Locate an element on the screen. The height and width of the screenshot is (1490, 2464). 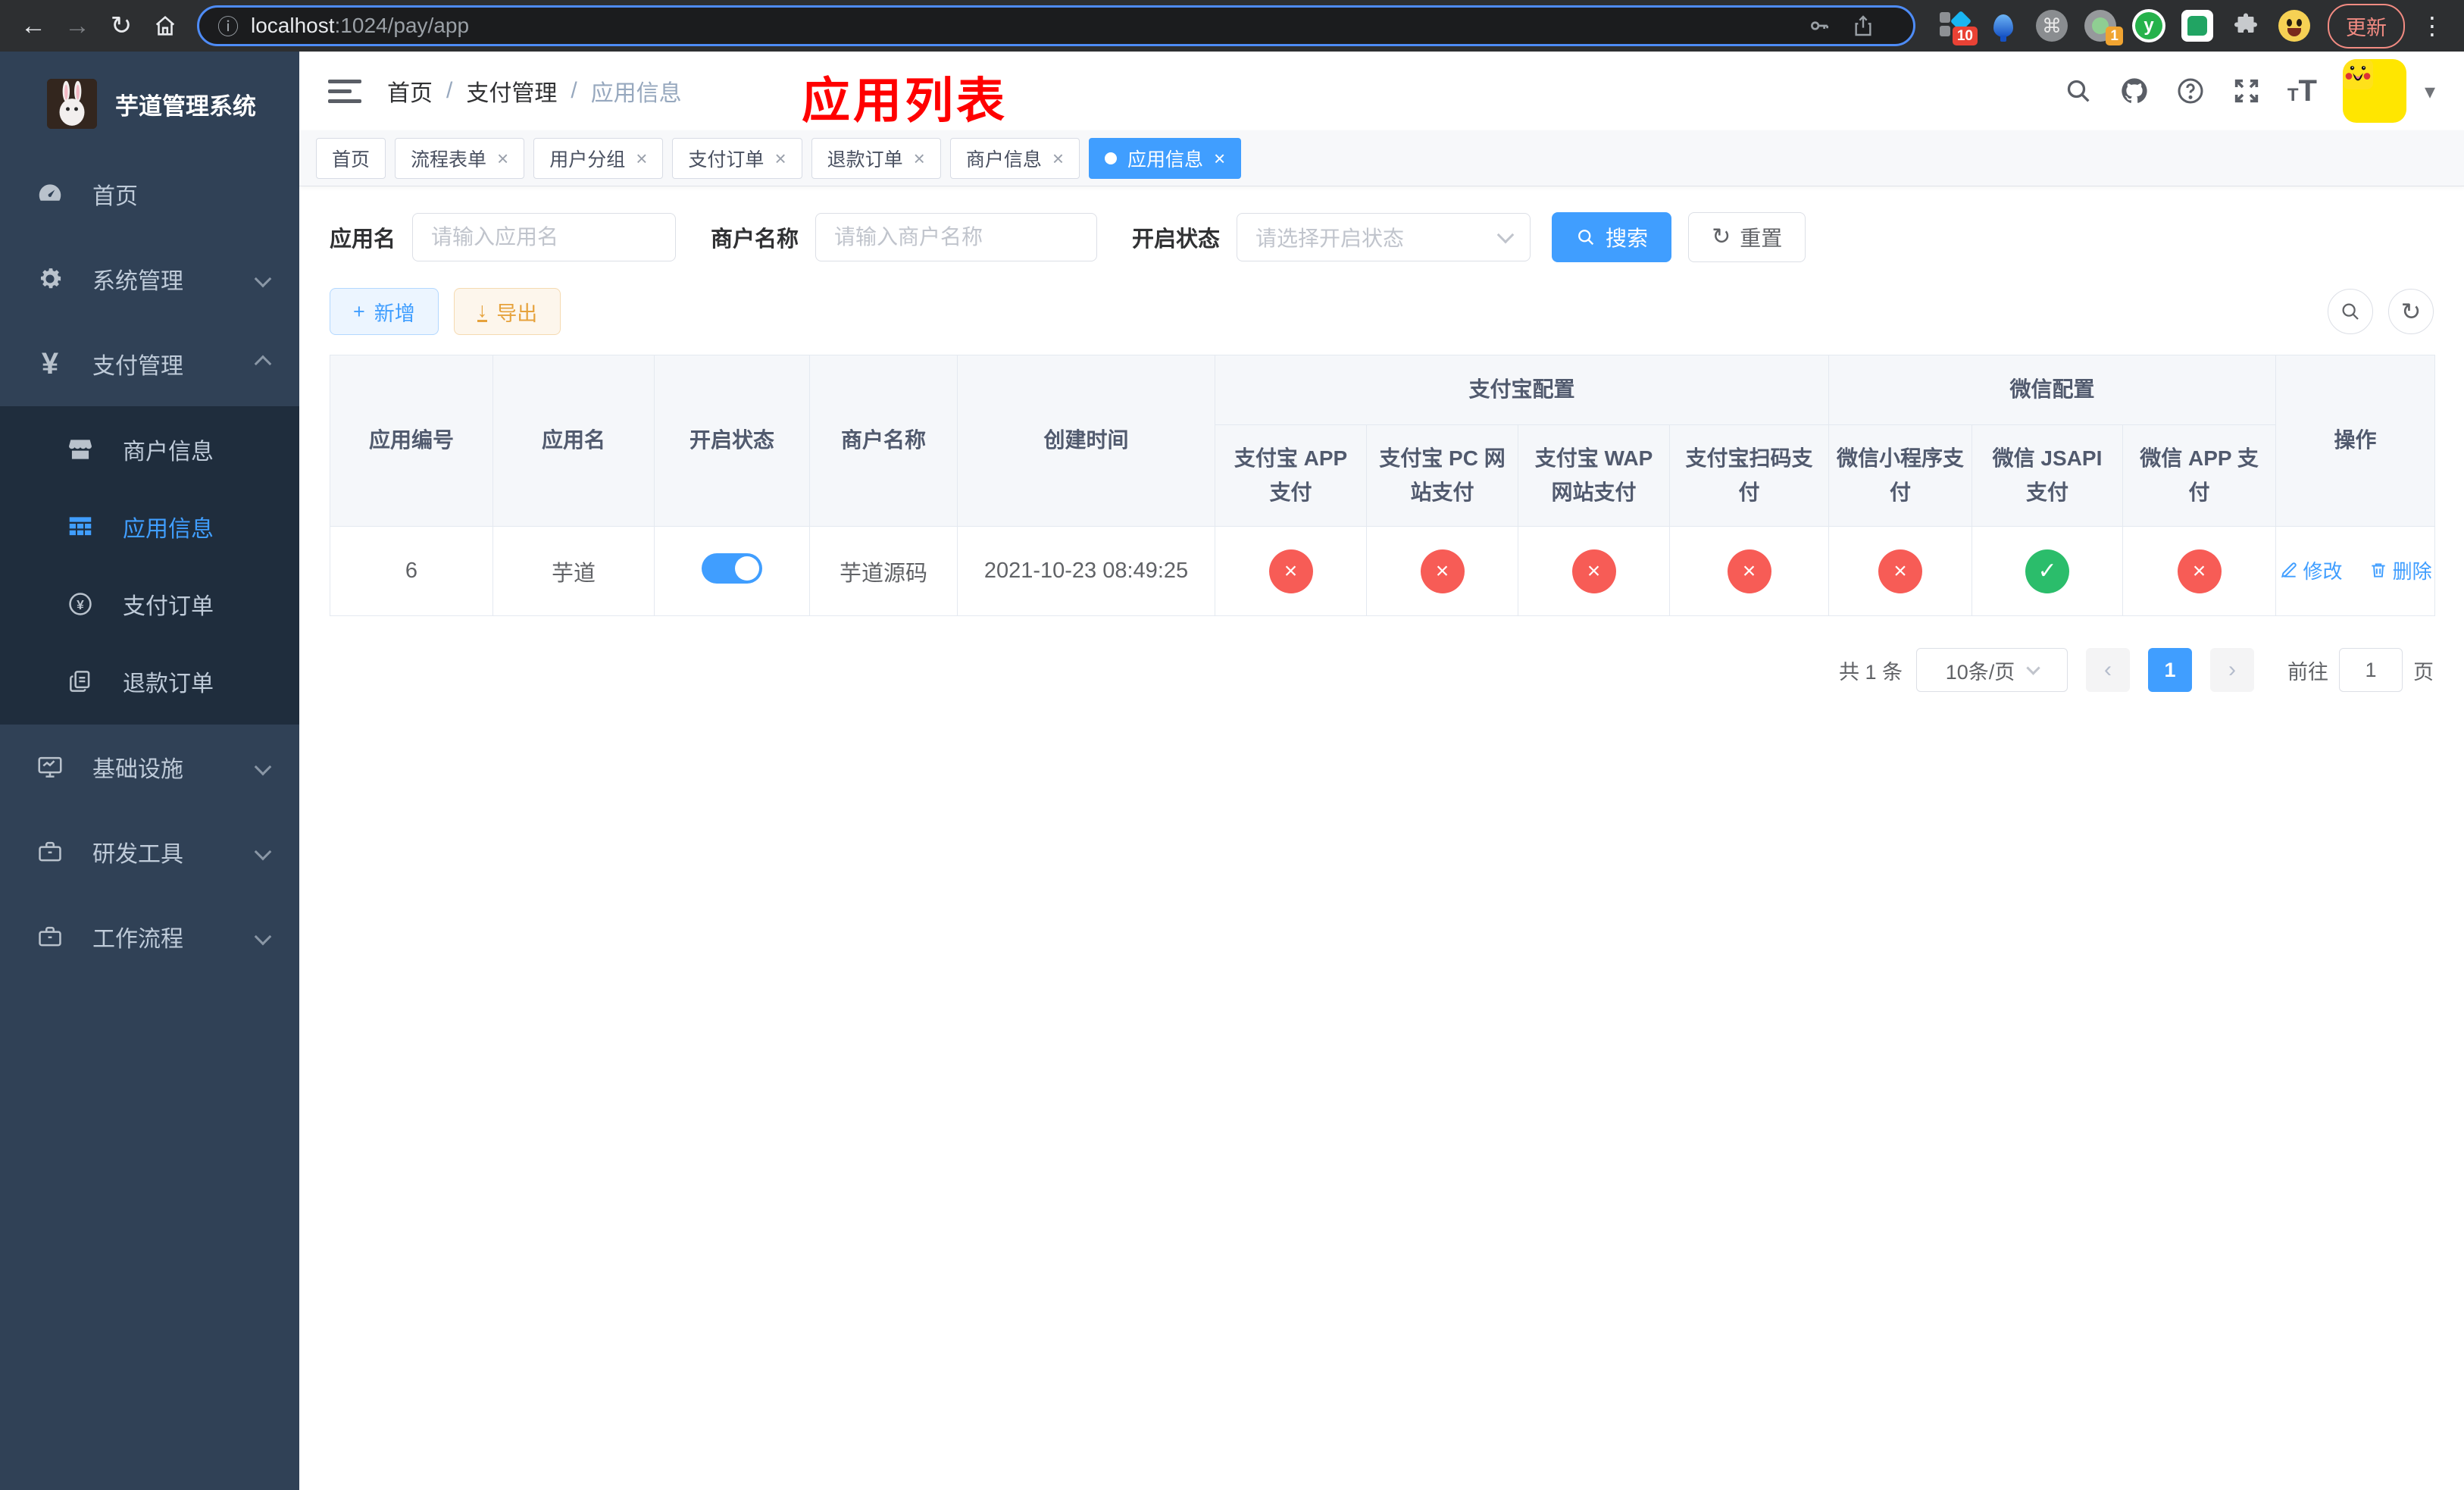
sidebar-item-pay-orders: ¥ 支付订单 is located at coordinates (149, 604).